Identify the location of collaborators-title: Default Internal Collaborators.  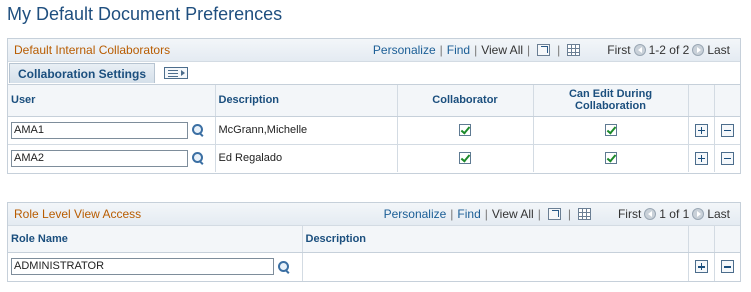
(92, 50).